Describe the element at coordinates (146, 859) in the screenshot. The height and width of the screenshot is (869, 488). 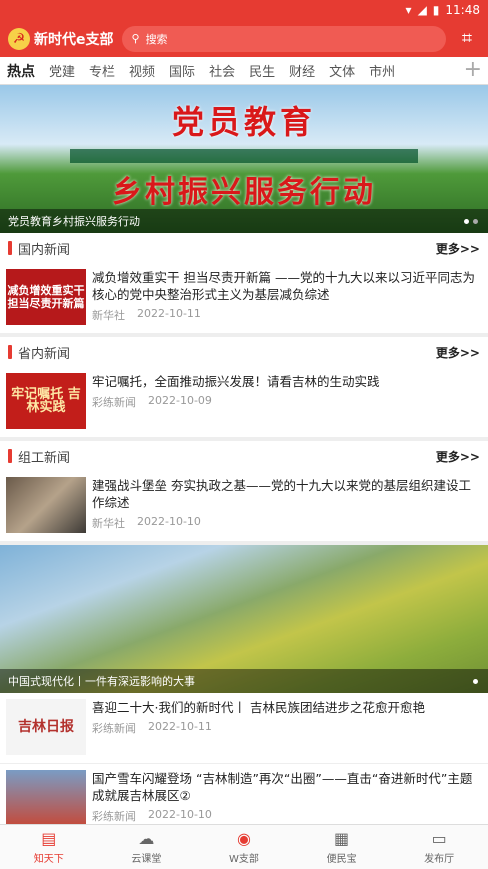
I see `nav-label: 云课堂` at that location.